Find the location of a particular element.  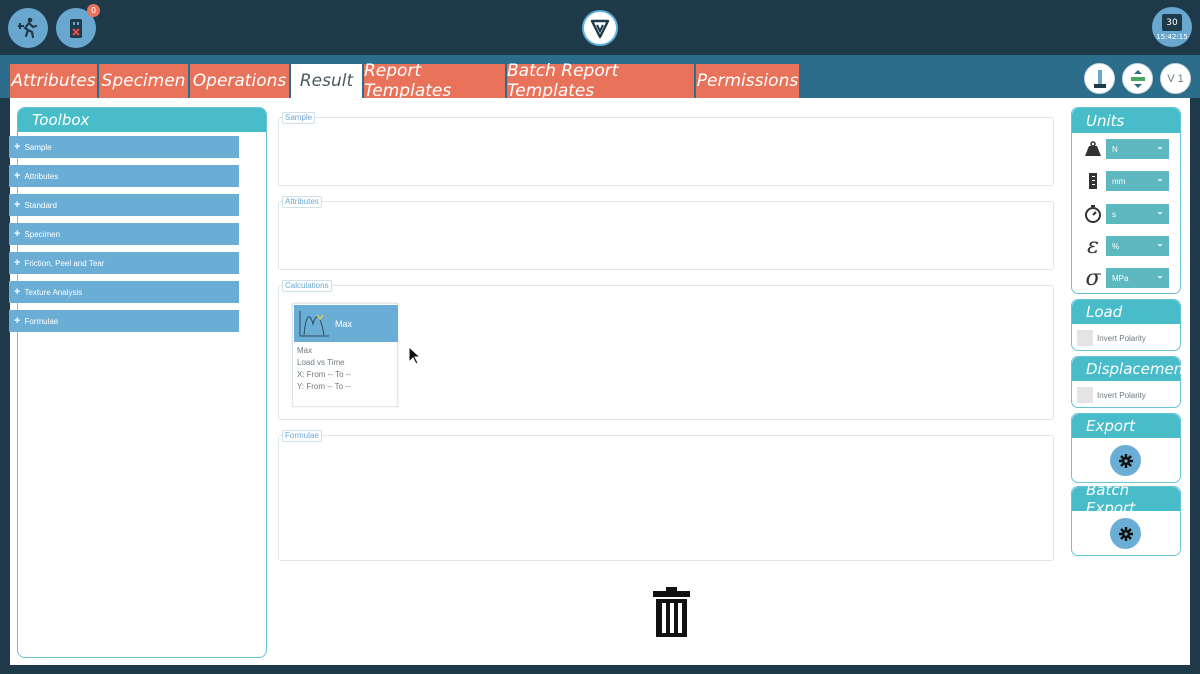

toolbox-item-formulae: + Formulae is located at coordinates (124, 321).